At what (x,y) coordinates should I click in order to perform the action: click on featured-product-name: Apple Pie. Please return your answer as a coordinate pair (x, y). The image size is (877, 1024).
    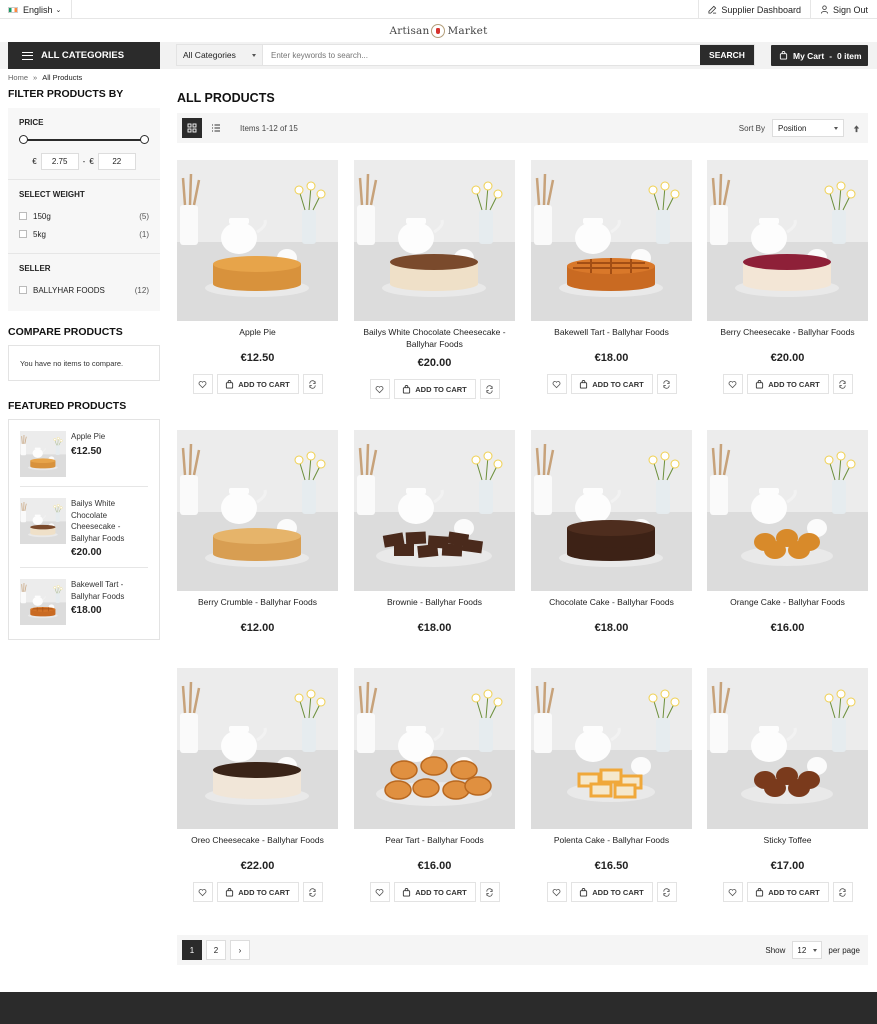
    Looking at the image, I should click on (88, 437).